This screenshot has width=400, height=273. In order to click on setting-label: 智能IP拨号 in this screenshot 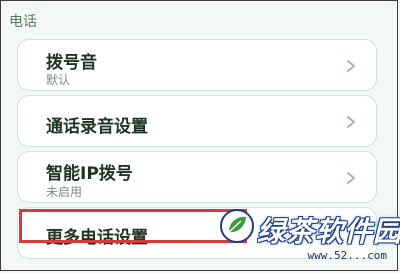, I will do `click(89, 174)`.